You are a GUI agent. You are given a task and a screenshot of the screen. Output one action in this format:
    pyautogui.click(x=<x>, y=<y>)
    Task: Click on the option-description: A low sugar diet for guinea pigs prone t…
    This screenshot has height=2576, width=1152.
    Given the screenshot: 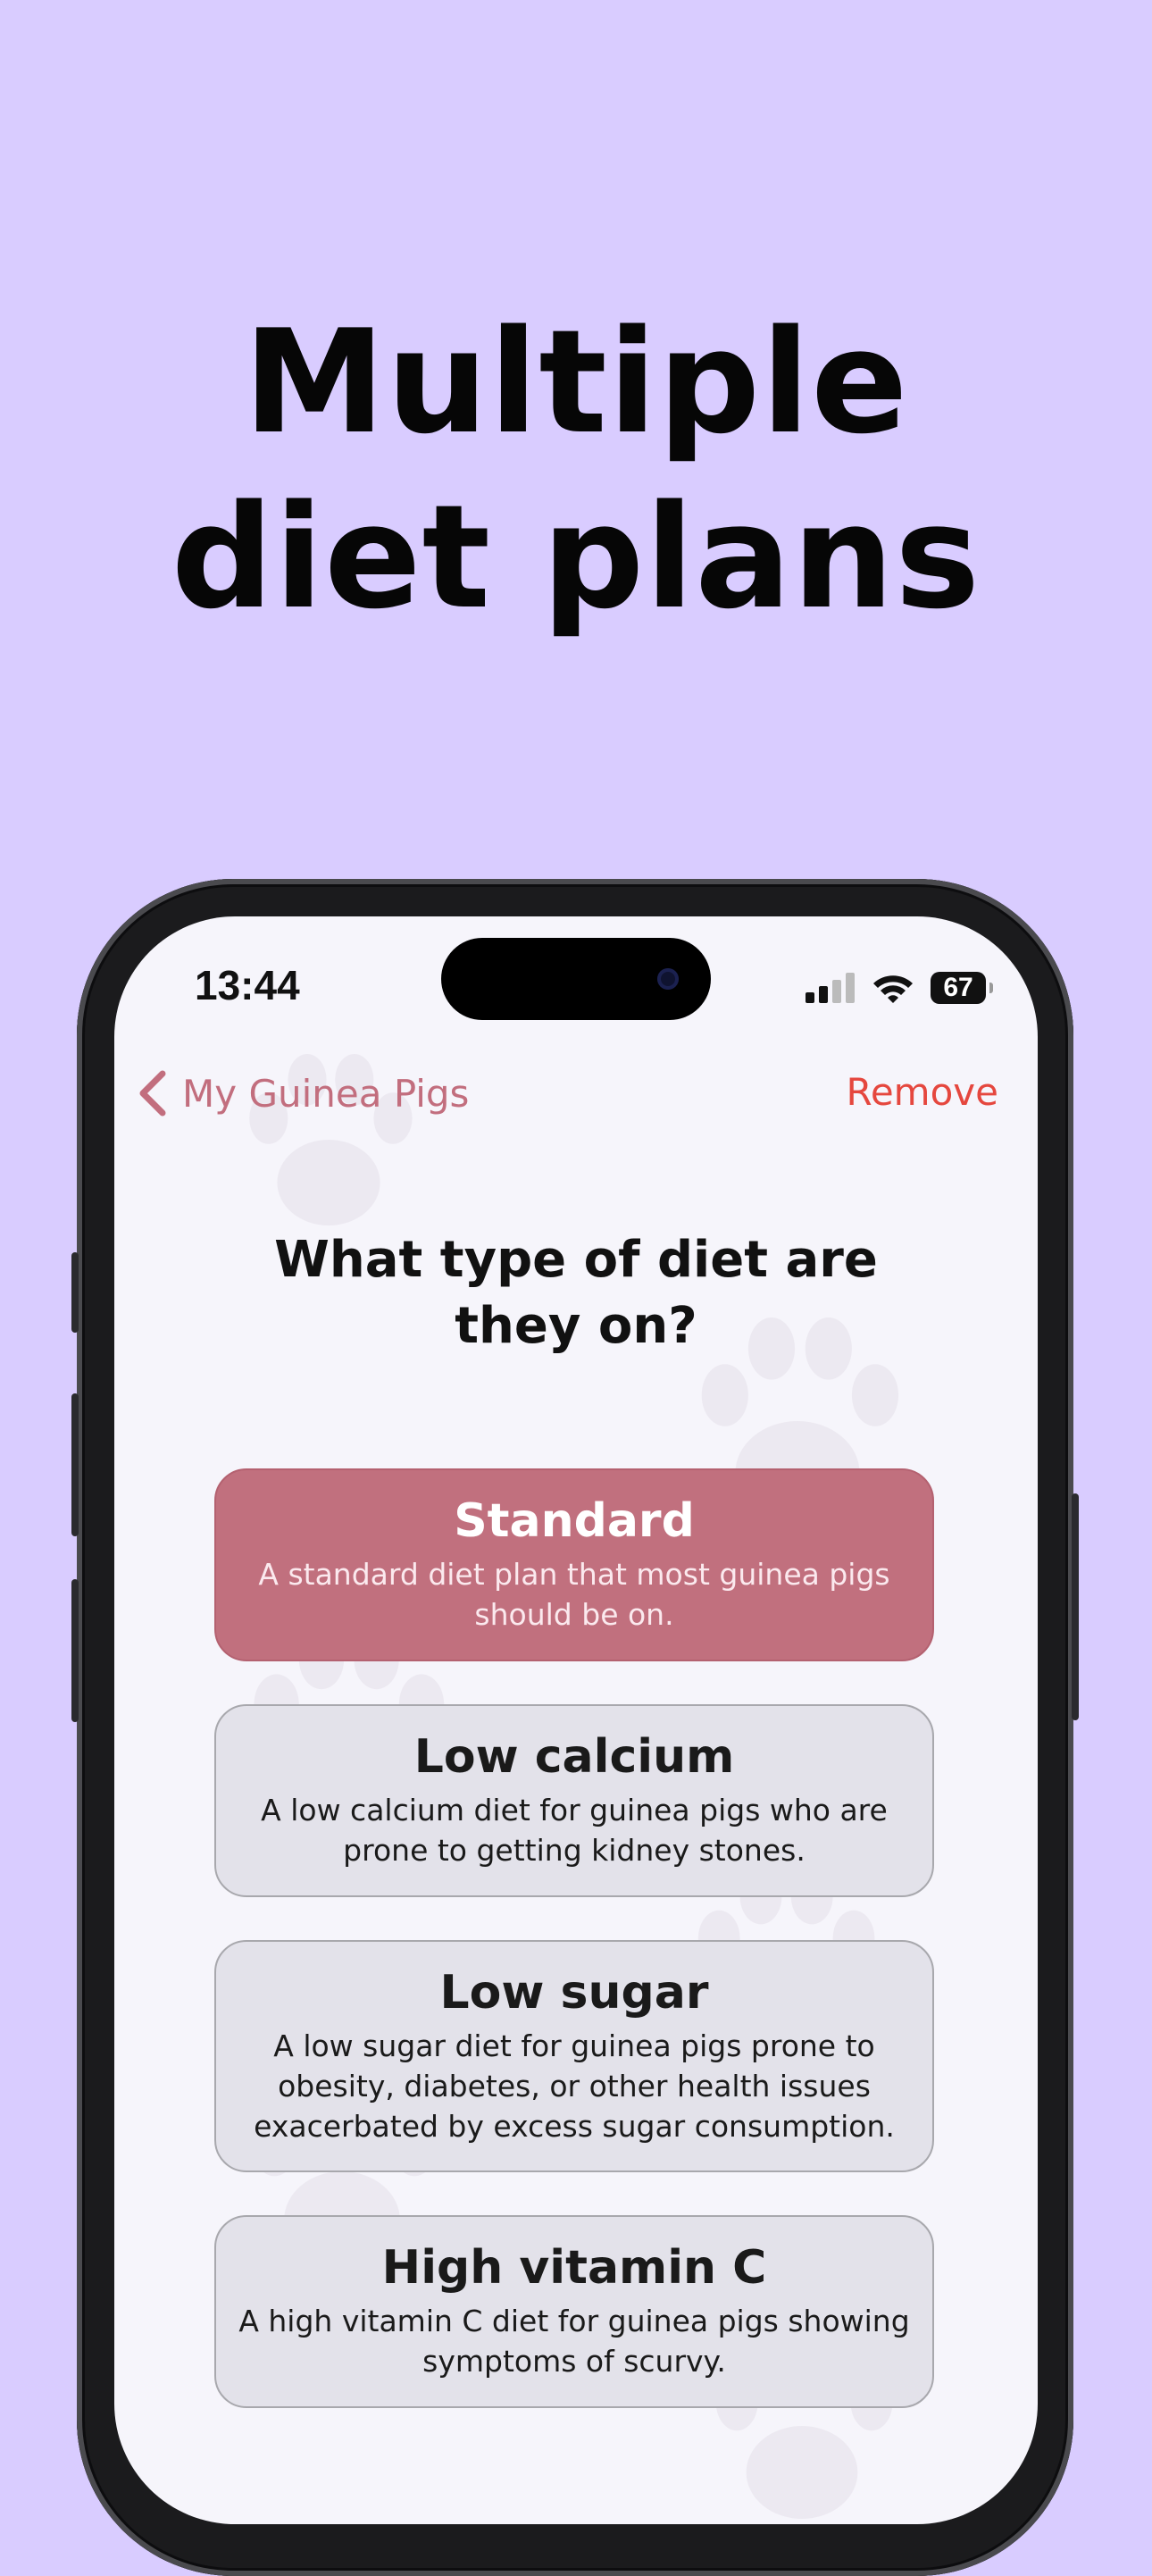 What is the action you would take?
    pyautogui.click(x=574, y=2086)
    